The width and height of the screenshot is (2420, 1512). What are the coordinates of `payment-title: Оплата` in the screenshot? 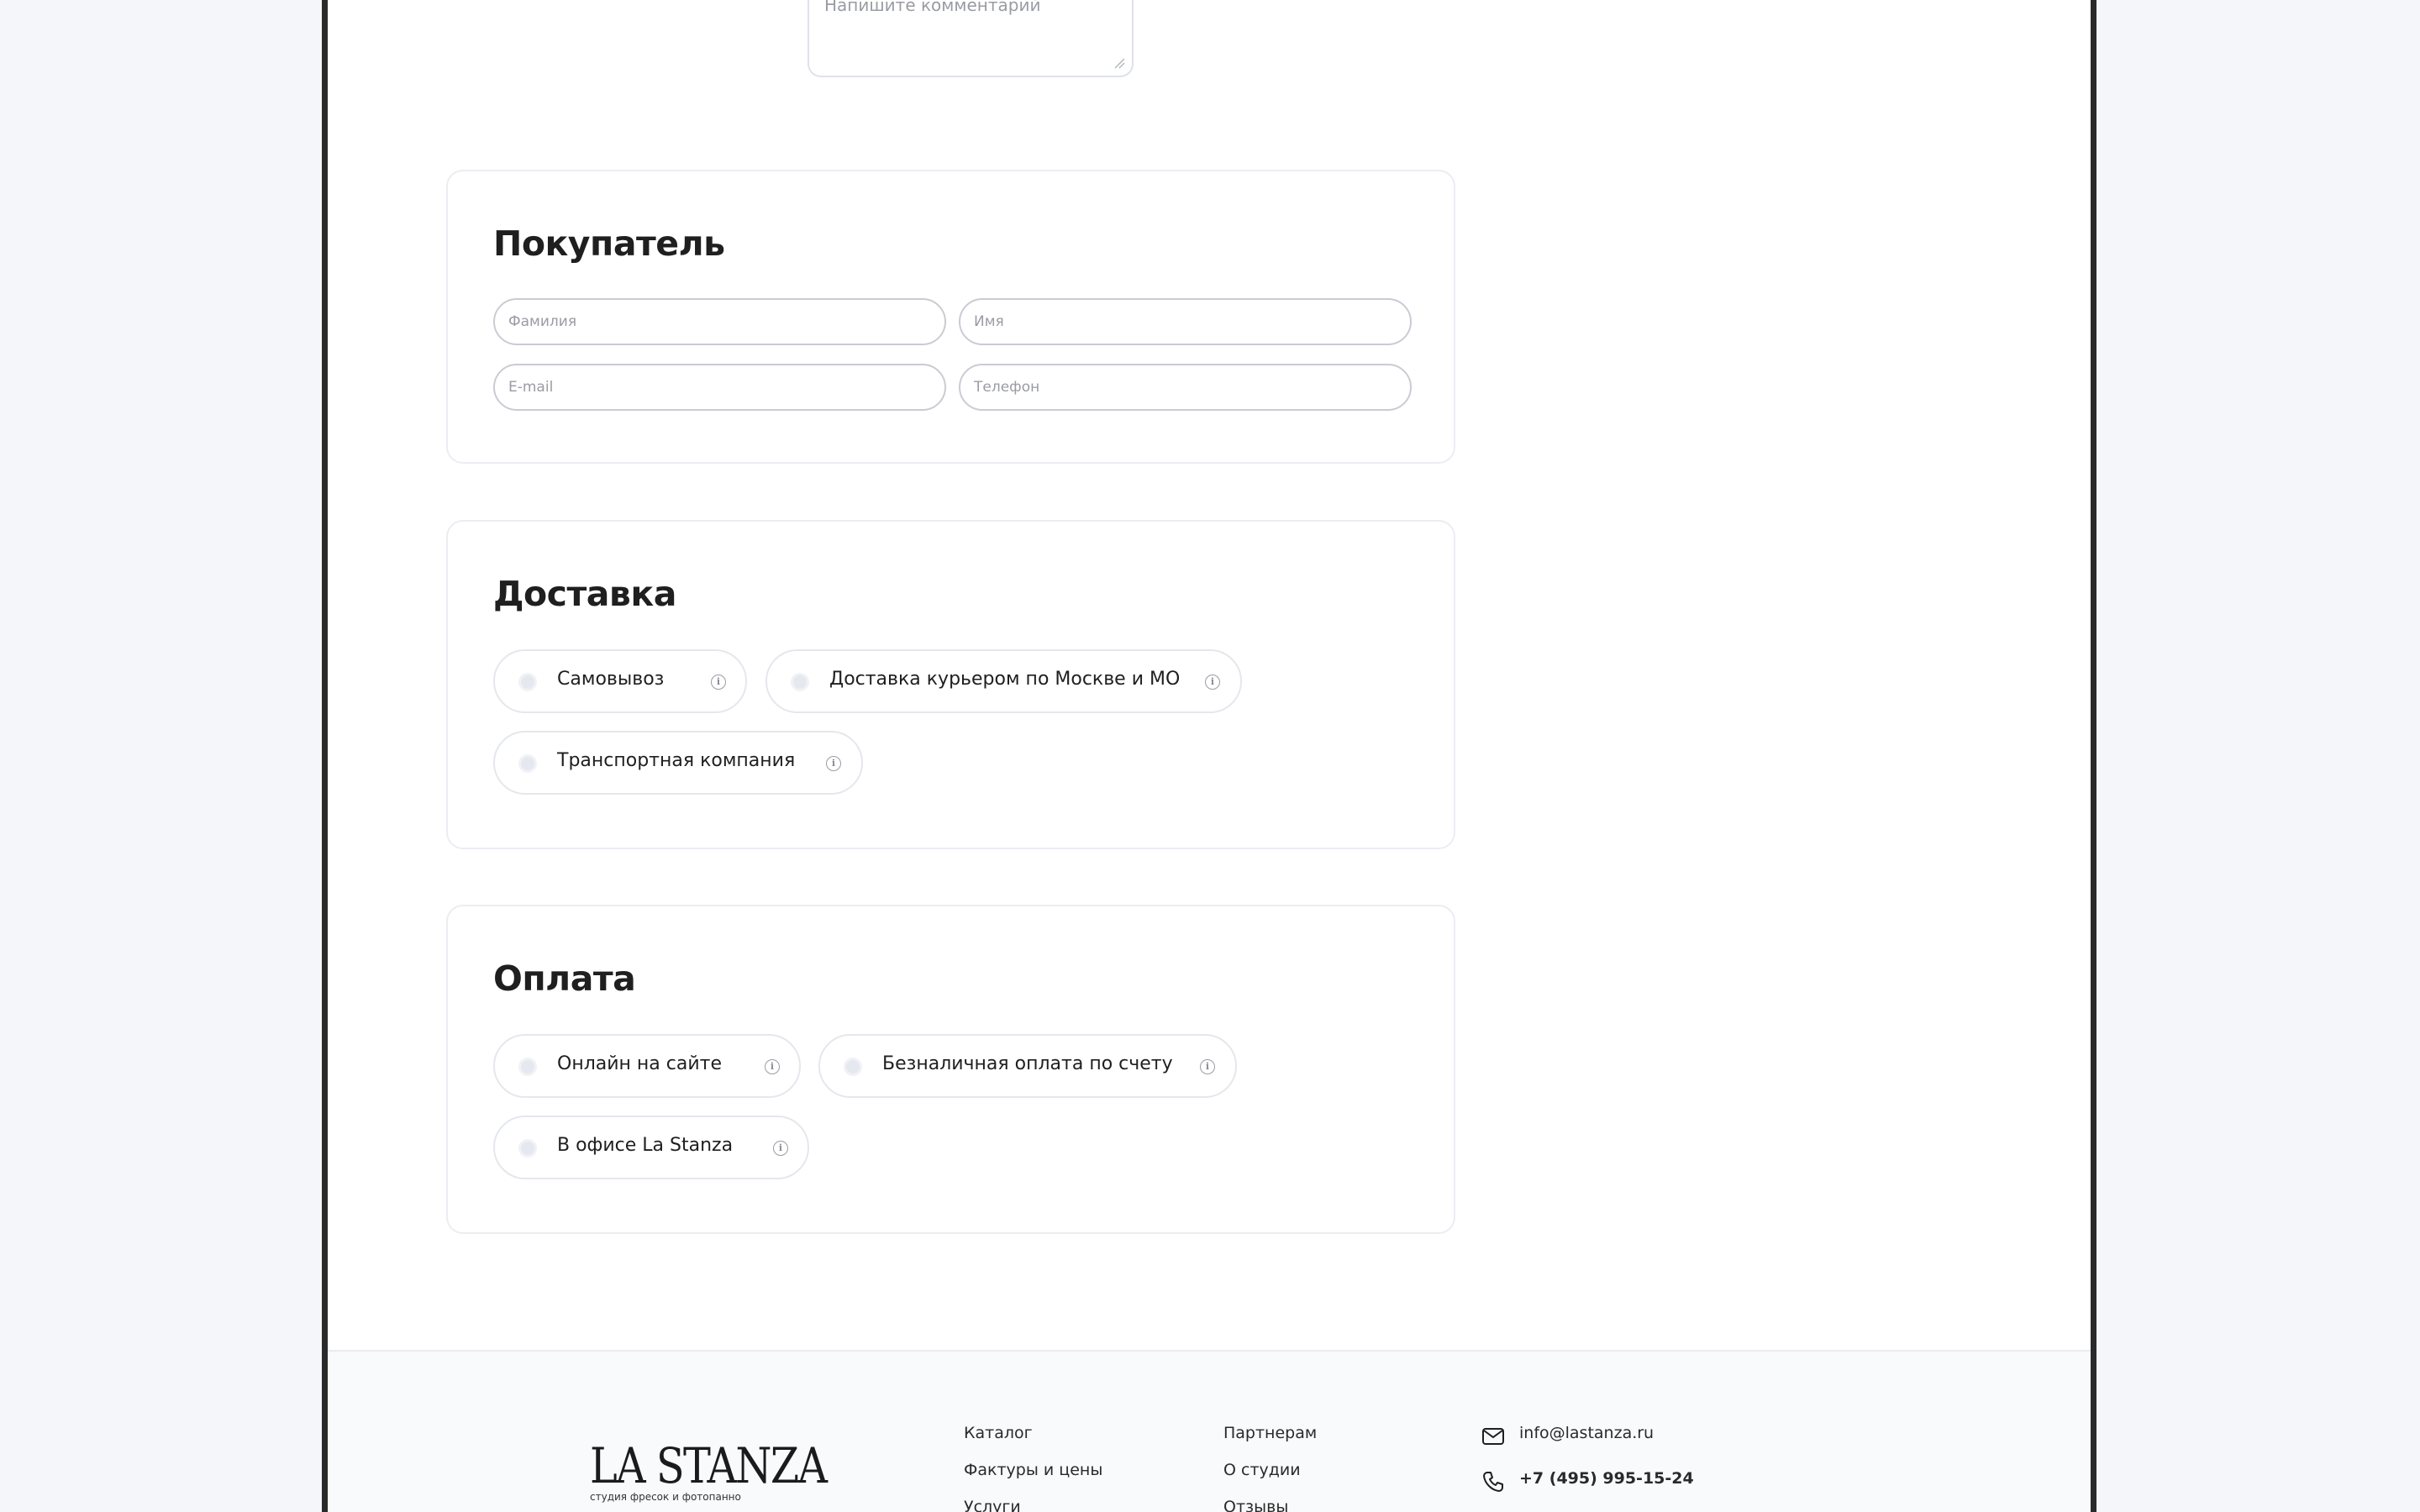 It's located at (564, 978).